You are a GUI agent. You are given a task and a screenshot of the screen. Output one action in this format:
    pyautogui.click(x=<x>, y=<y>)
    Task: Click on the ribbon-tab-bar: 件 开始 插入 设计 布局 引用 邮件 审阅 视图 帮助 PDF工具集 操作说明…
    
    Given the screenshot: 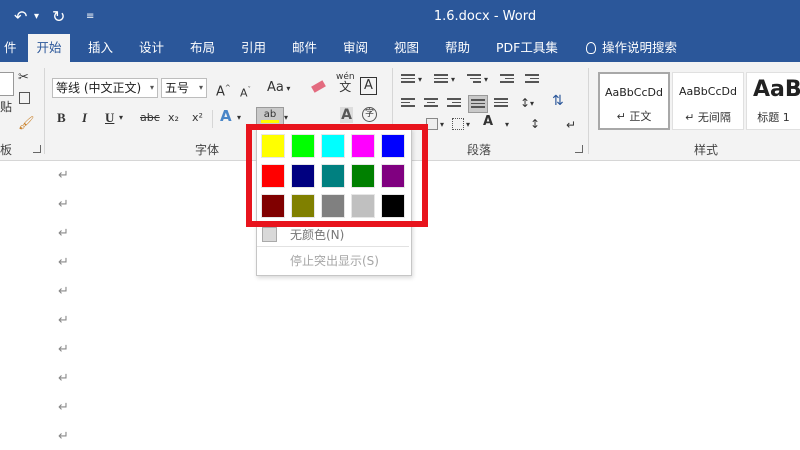 What is the action you would take?
    pyautogui.click(x=400, y=48)
    